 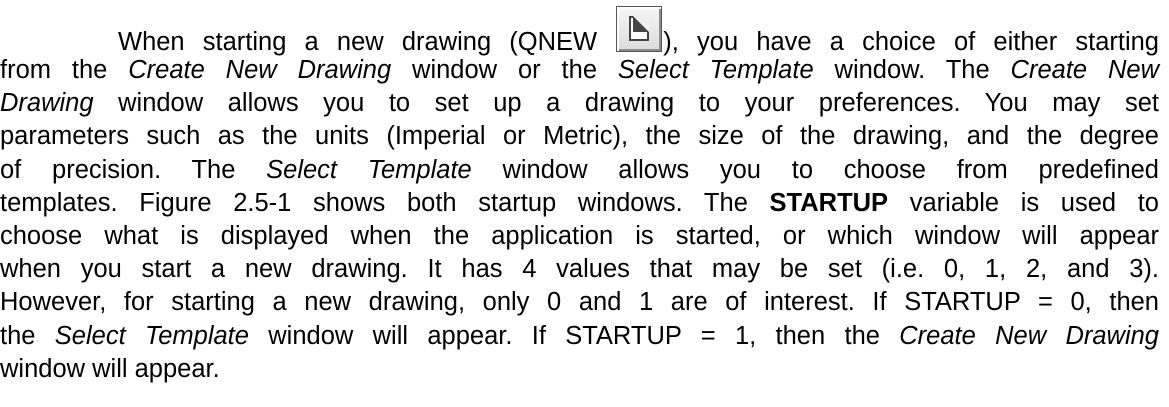 I want to click on document-shape, so click(x=639, y=28).